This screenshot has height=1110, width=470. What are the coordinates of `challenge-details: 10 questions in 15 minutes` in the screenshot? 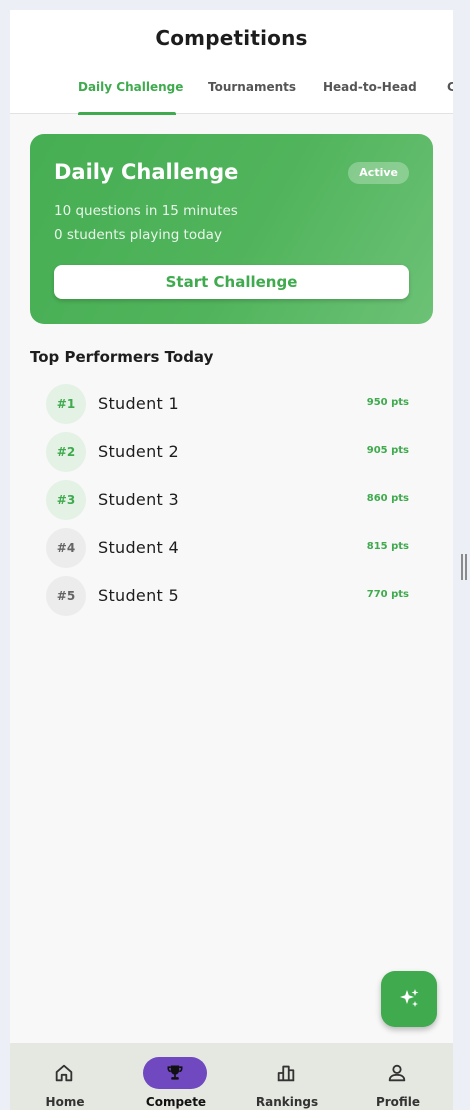 It's located at (146, 211).